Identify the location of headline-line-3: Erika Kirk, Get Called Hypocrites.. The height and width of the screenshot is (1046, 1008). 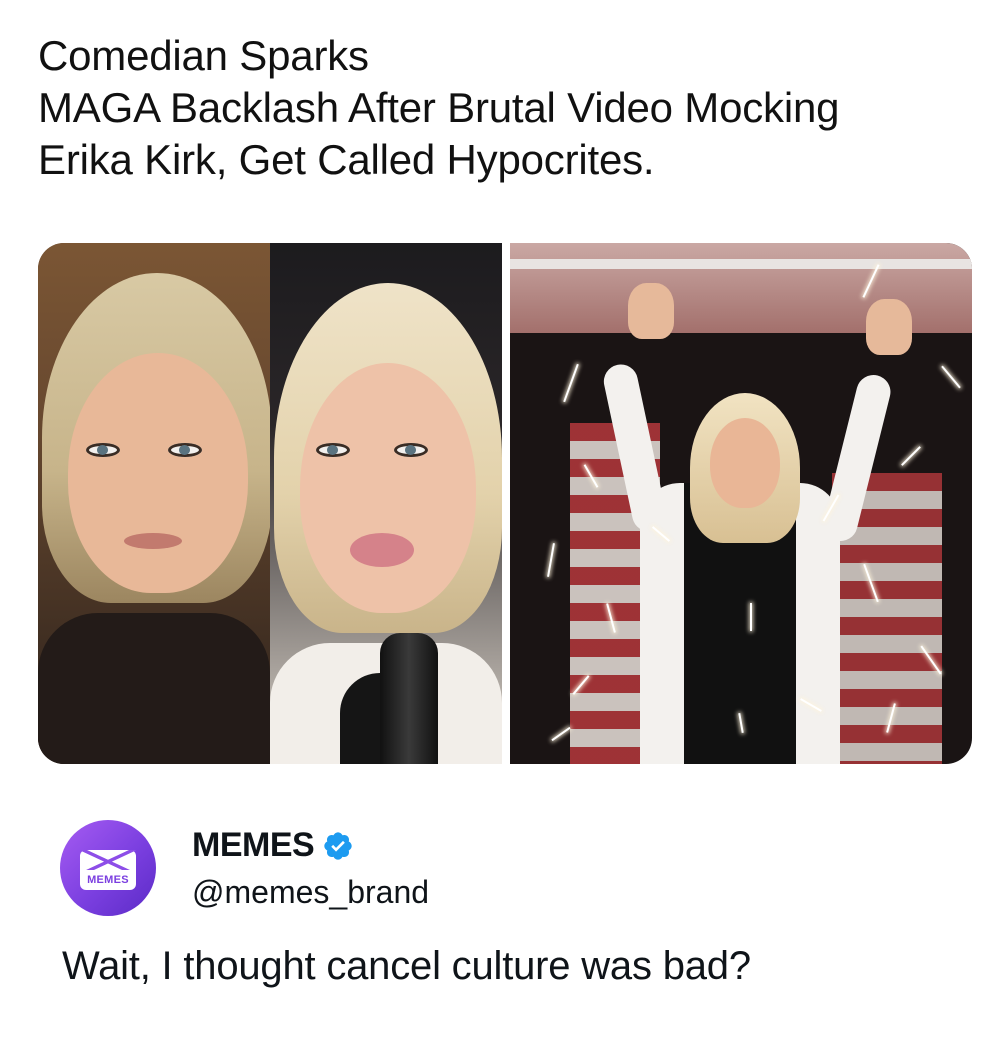
(346, 159).